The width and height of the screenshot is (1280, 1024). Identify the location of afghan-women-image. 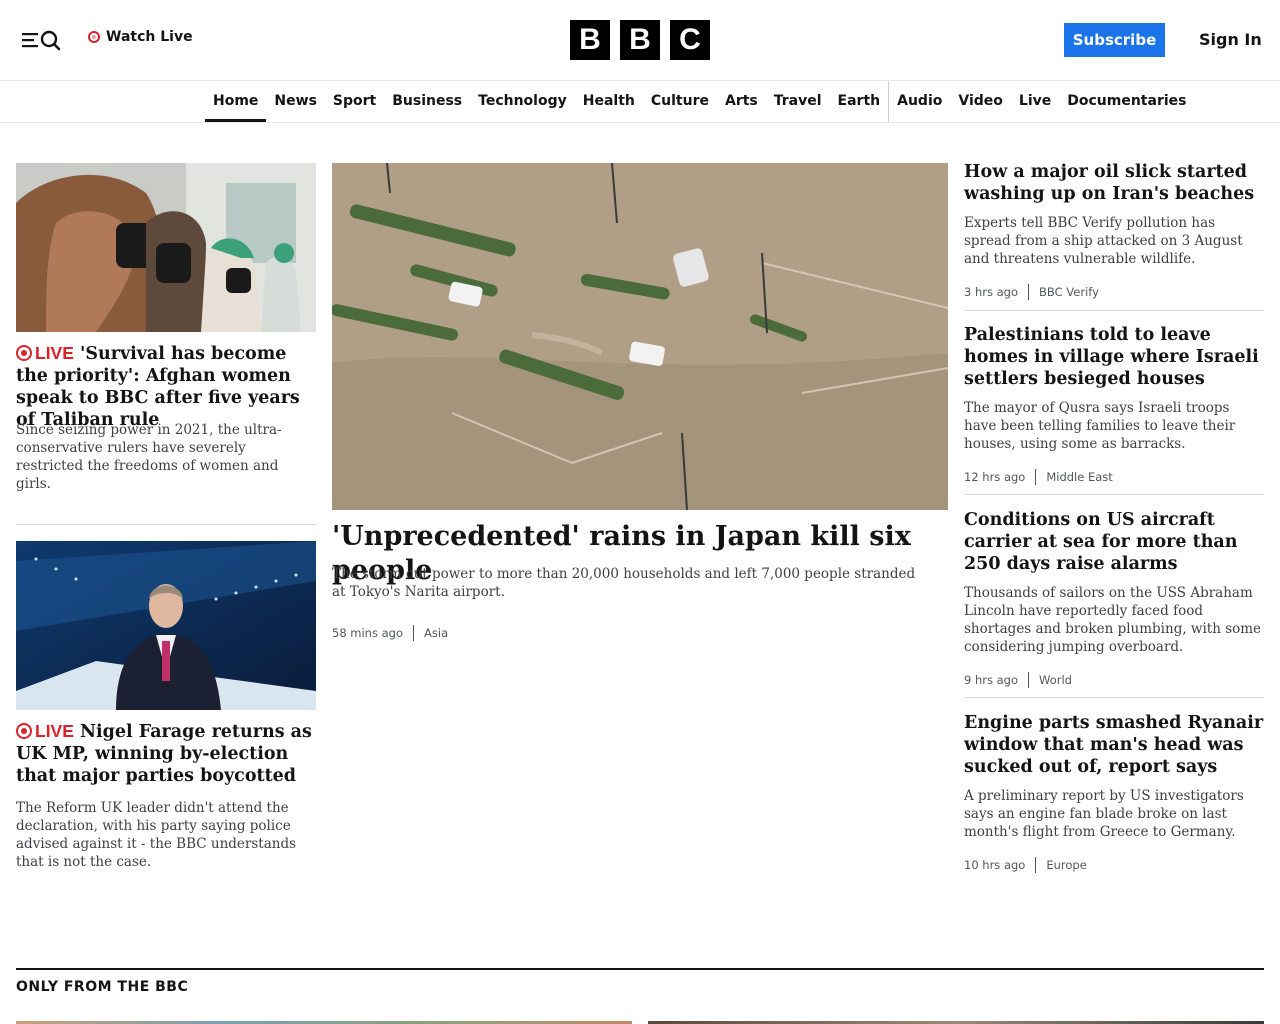
(166, 247).